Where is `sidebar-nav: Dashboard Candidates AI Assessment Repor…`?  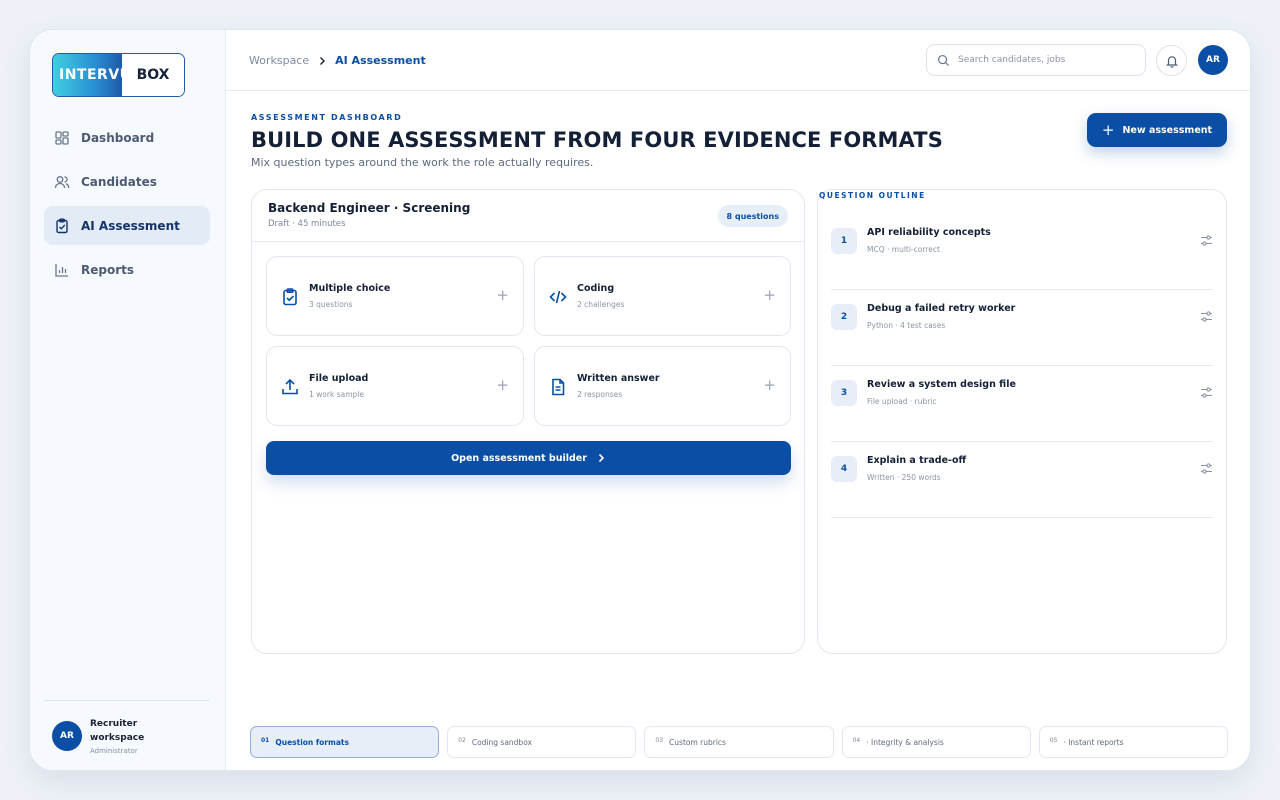 sidebar-nav: Dashboard Candidates AI Assessment Repor… is located at coordinates (127, 206).